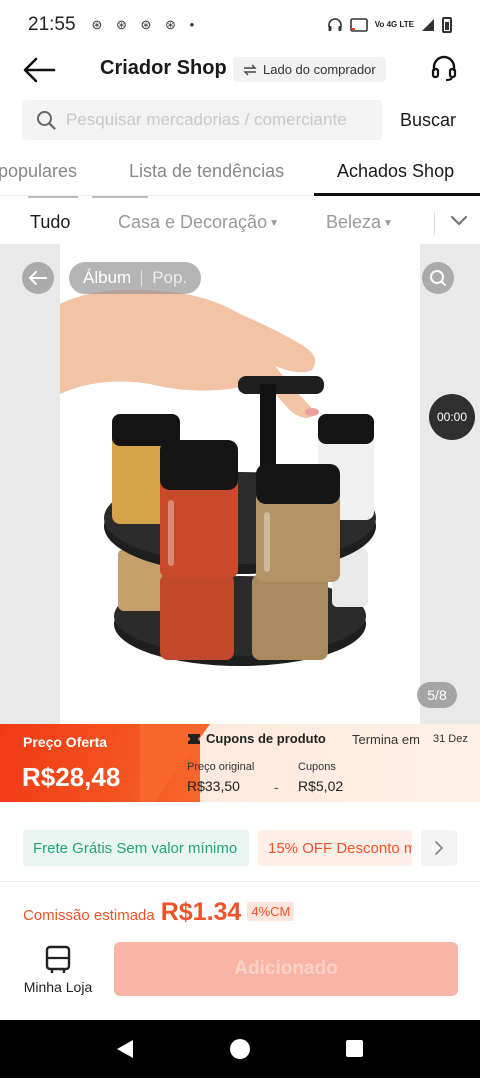 The width and height of the screenshot is (480, 1078). Describe the element at coordinates (145, 24) in the screenshot. I see `notification-icons: ⊛ ⊛ ⊛ ⊛ •` at that location.